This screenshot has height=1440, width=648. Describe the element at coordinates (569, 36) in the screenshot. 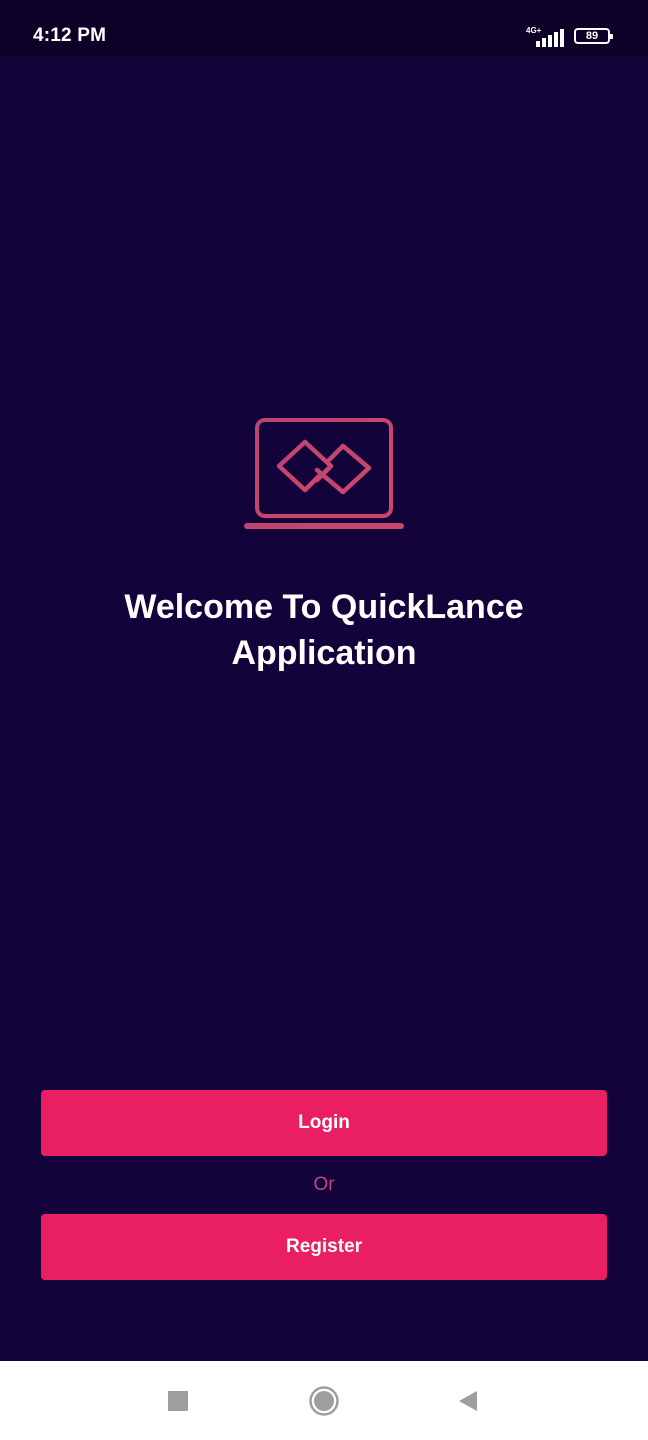

I see `status-indicators: 4G+ 89` at that location.